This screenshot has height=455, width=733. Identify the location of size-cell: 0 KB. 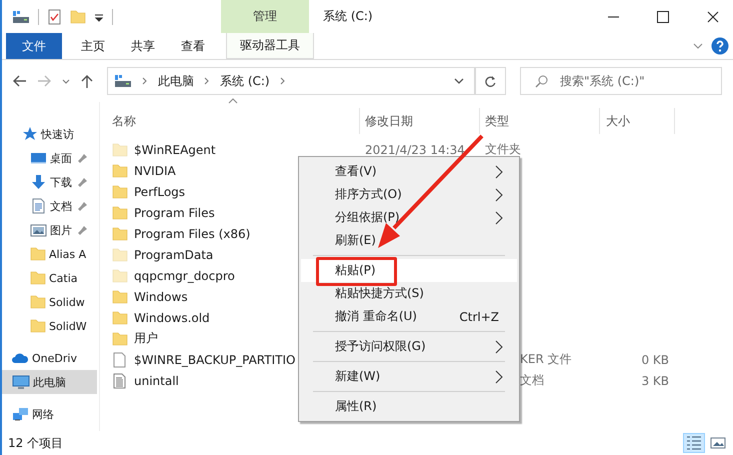
(655, 359).